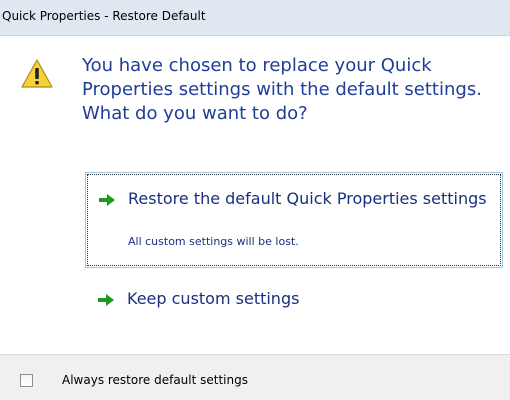 The image size is (510, 400). I want to click on restore-default-note: All custom settings will be lost., so click(213, 241).